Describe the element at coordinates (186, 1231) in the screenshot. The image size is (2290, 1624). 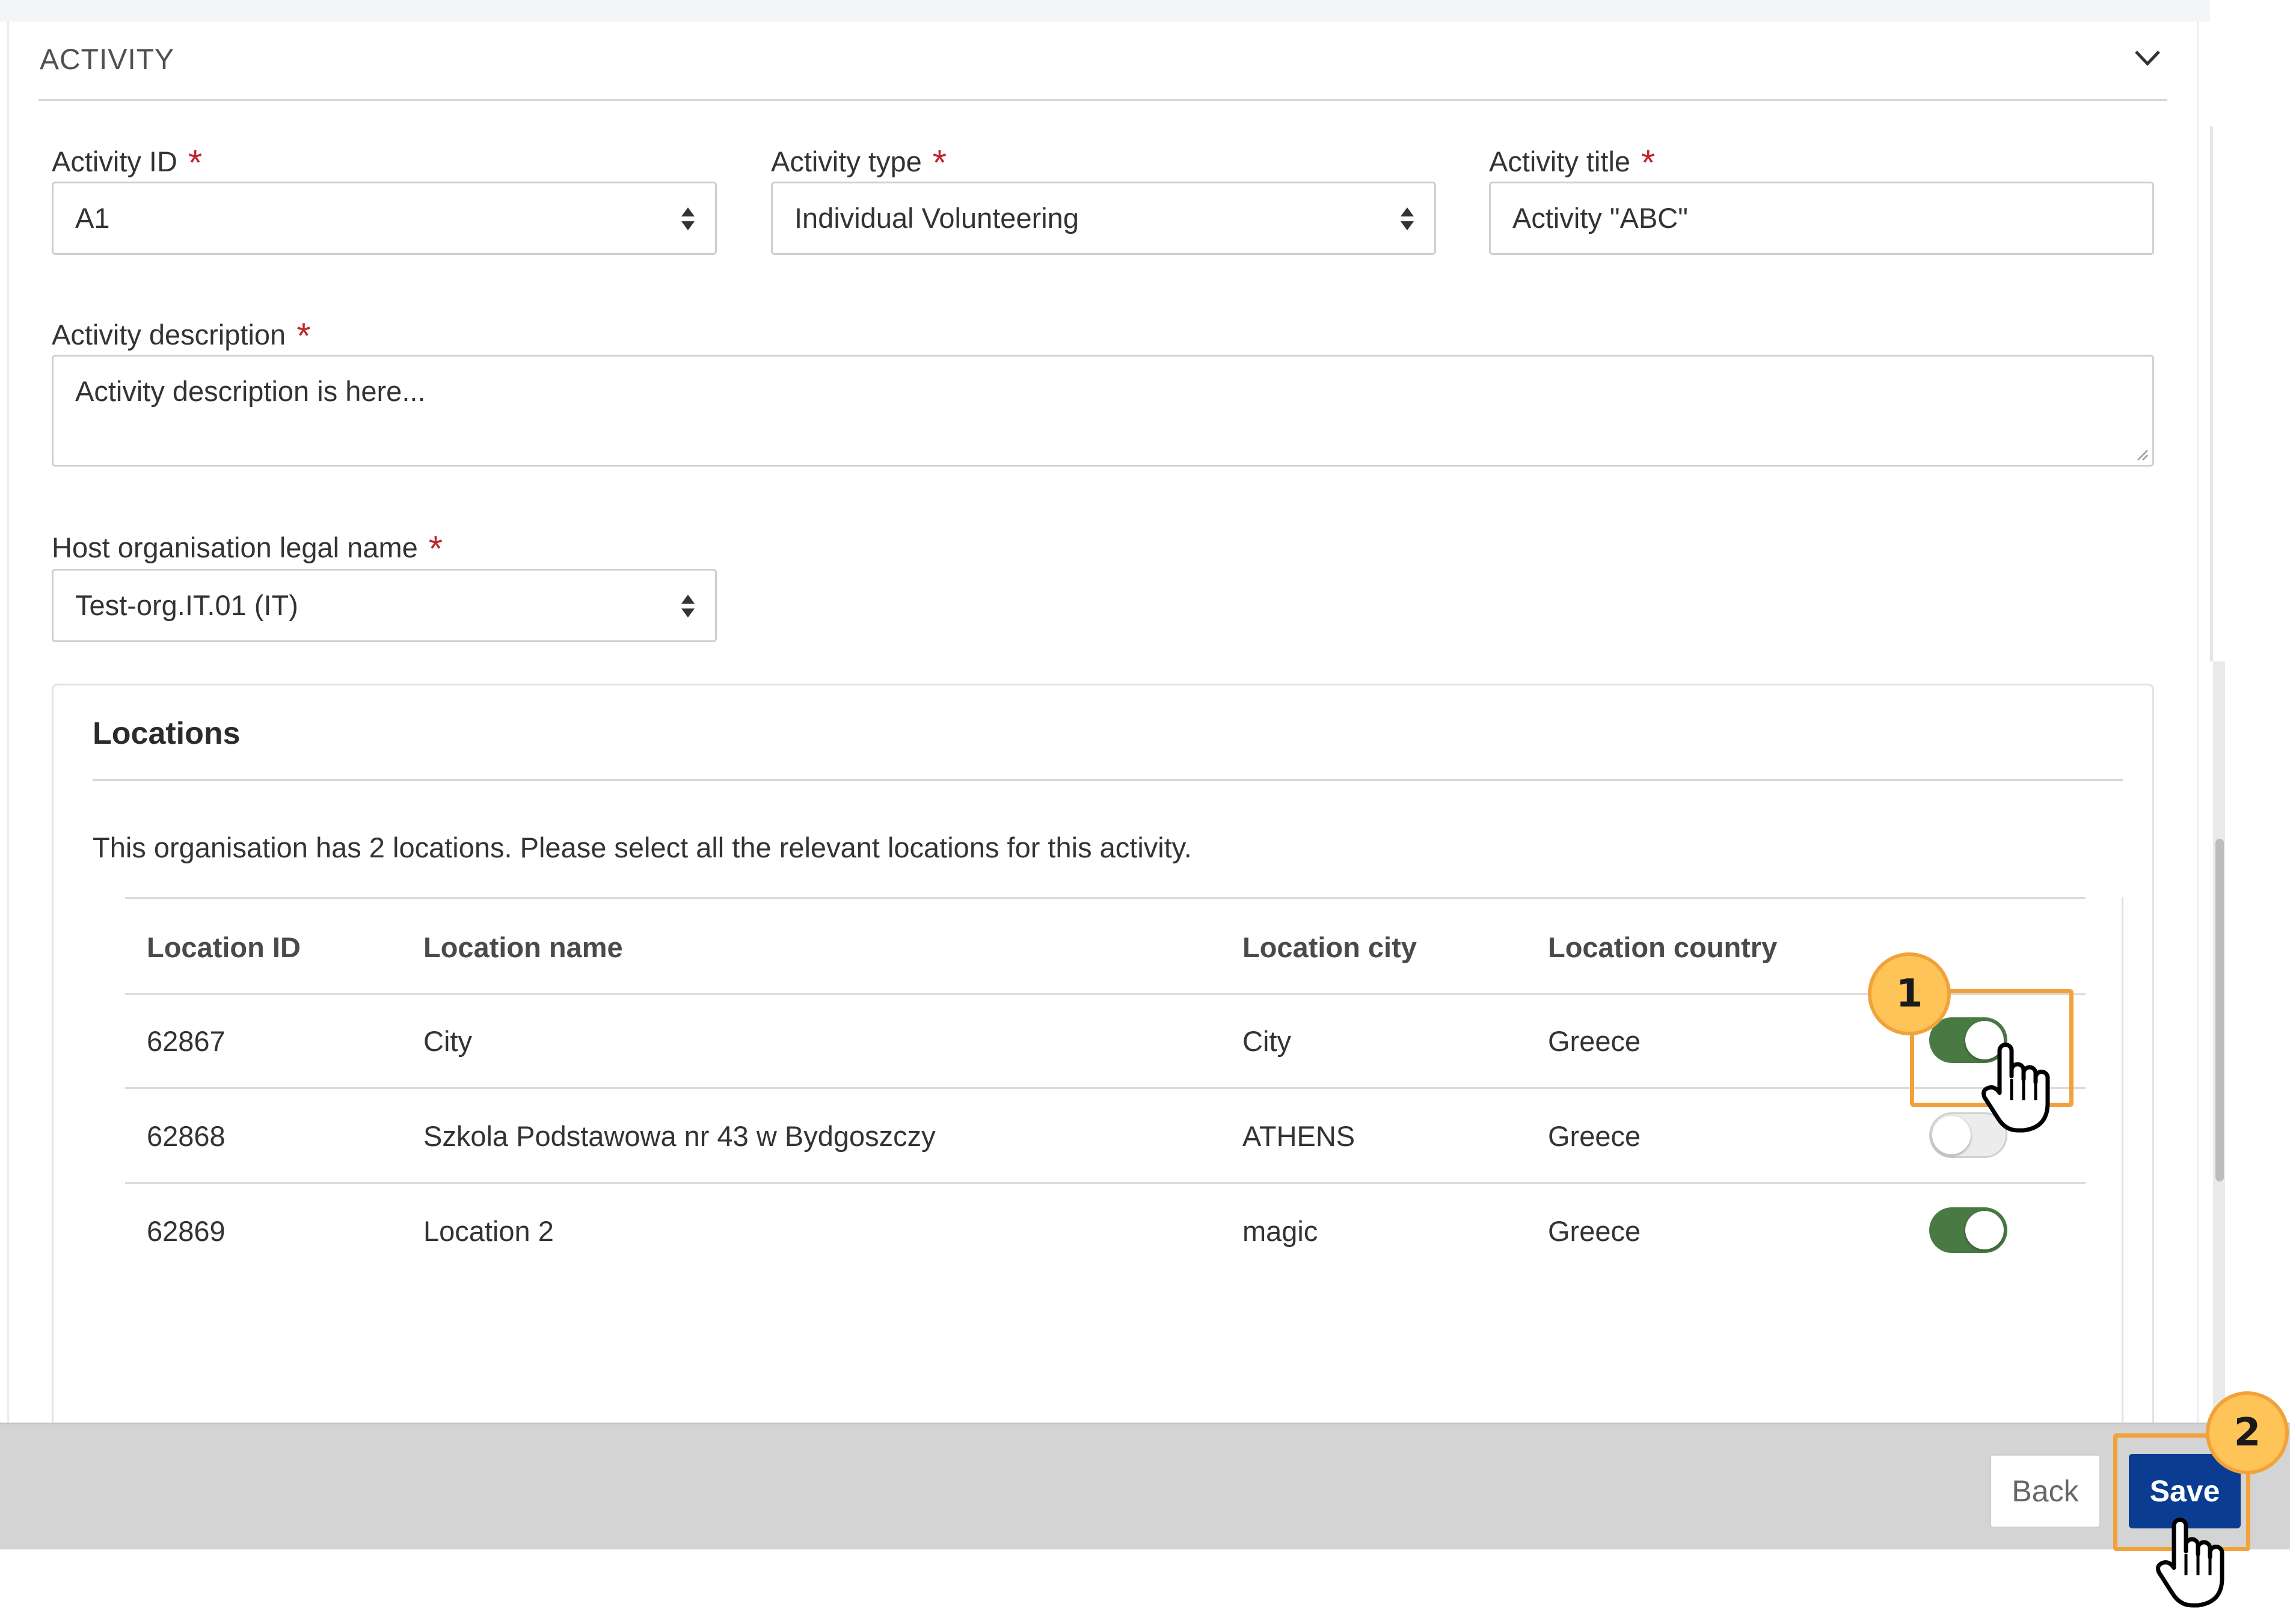
I see `cell-location-id: 62869` at that location.